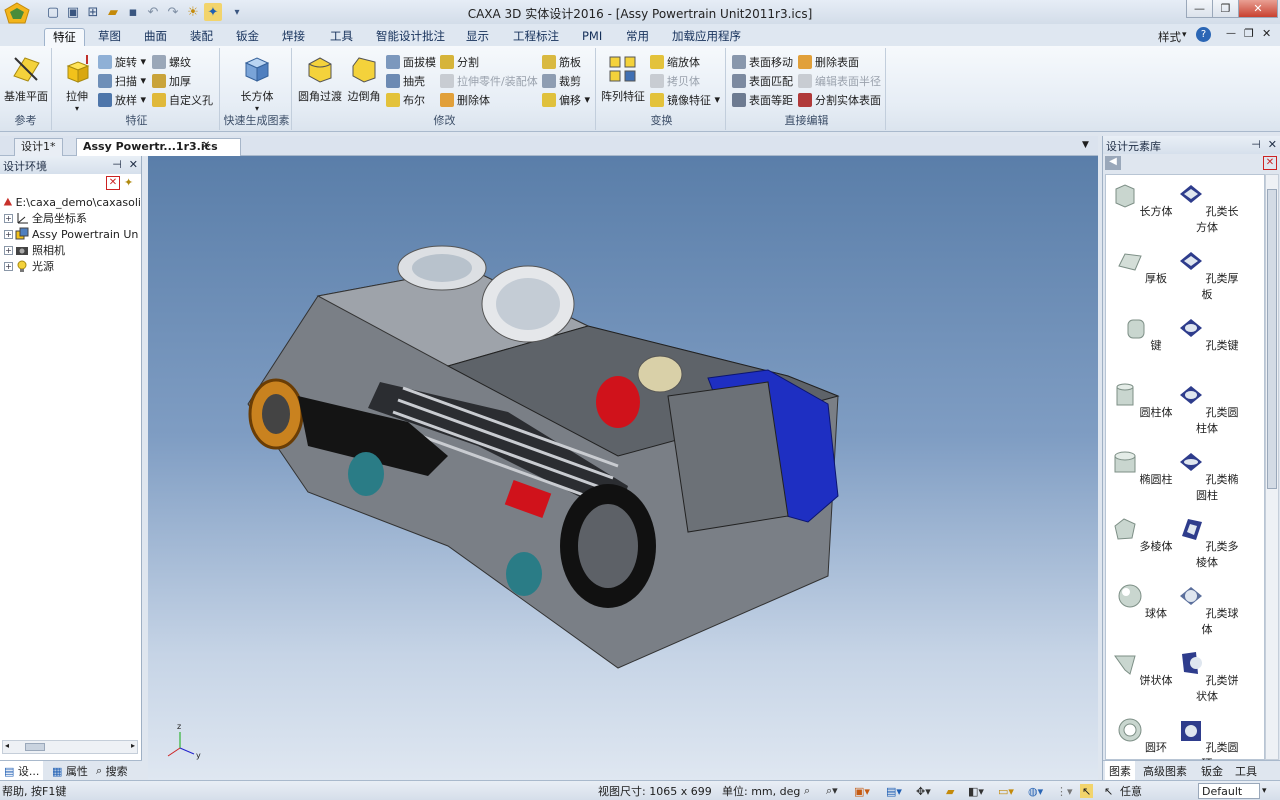  I want to click on tab-surface: 曲面, so click(155, 37).